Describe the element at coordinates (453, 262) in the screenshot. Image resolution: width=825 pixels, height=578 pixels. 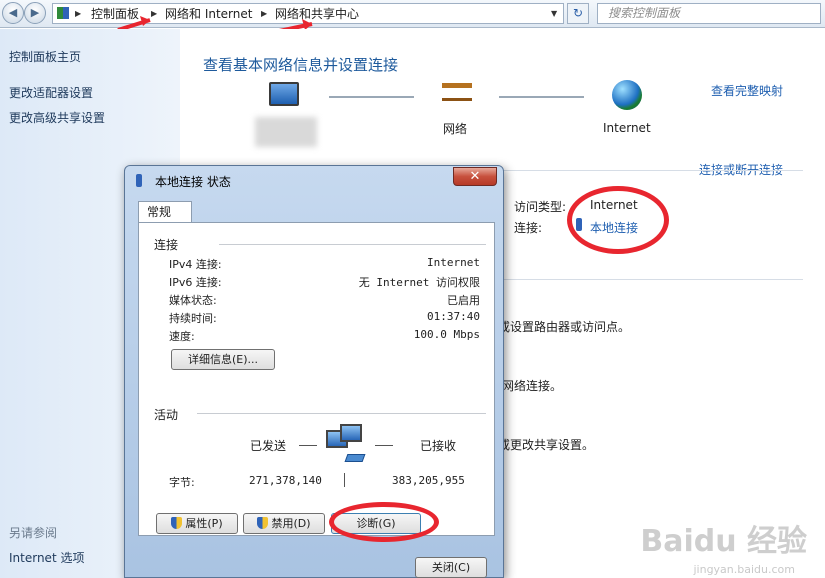
I see `row-value: Internet` at that location.